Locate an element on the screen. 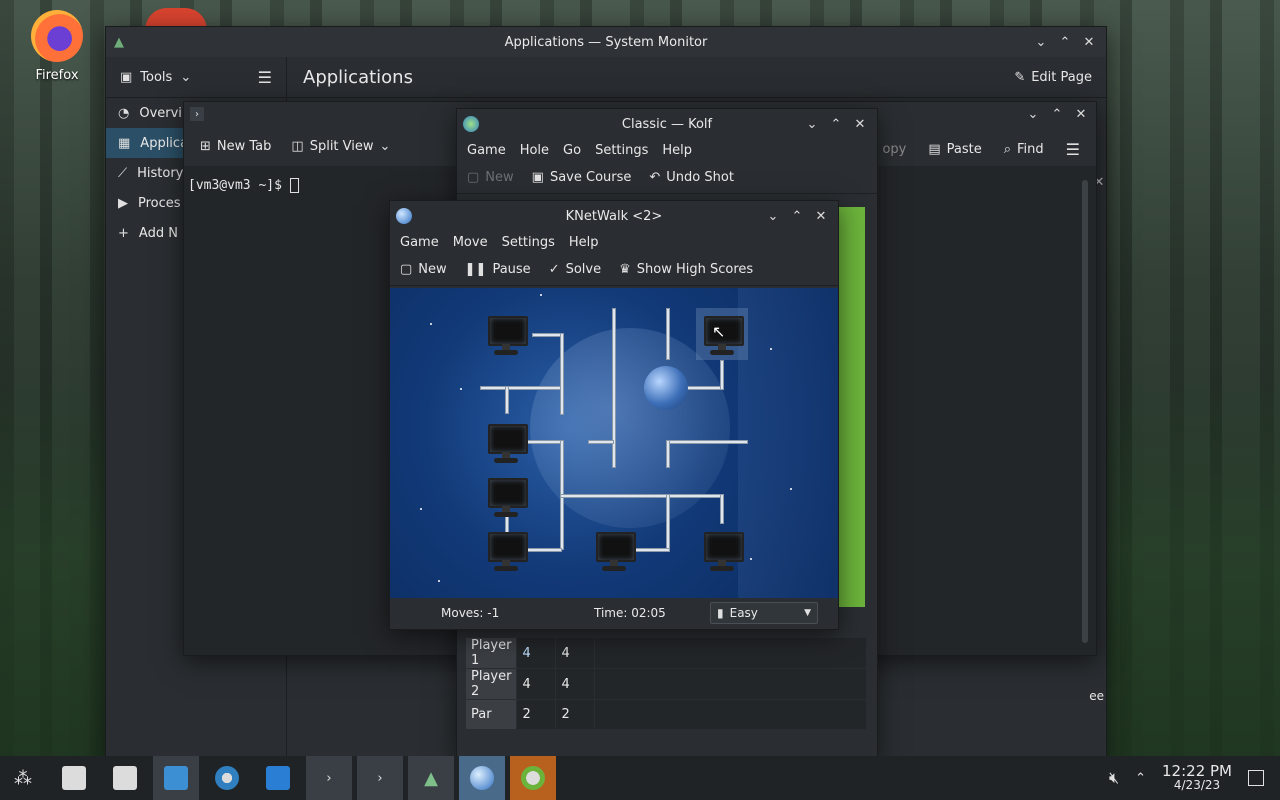 This screenshot has height=800, width=1280. save-course-button: ▣ Save Course is located at coordinates (582, 177).